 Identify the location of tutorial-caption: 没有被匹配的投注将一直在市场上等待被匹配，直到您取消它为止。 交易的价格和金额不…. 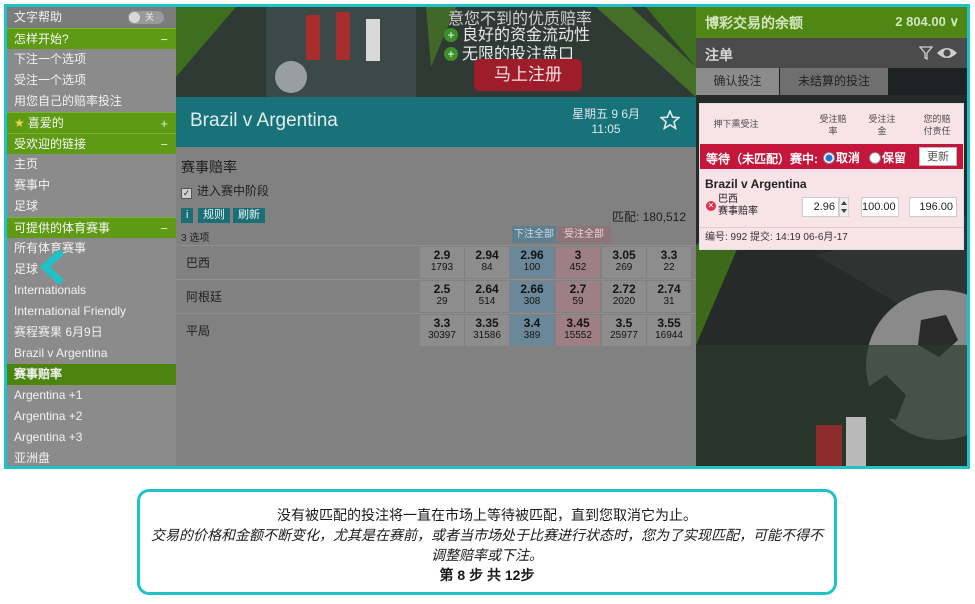
(487, 542).